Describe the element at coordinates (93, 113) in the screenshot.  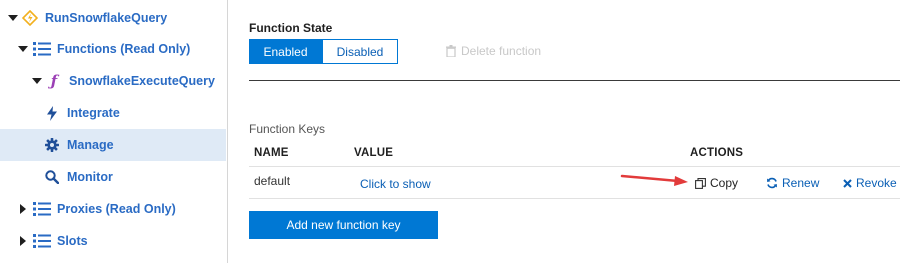
I see `sidebar-item-label: Integrate` at that location.